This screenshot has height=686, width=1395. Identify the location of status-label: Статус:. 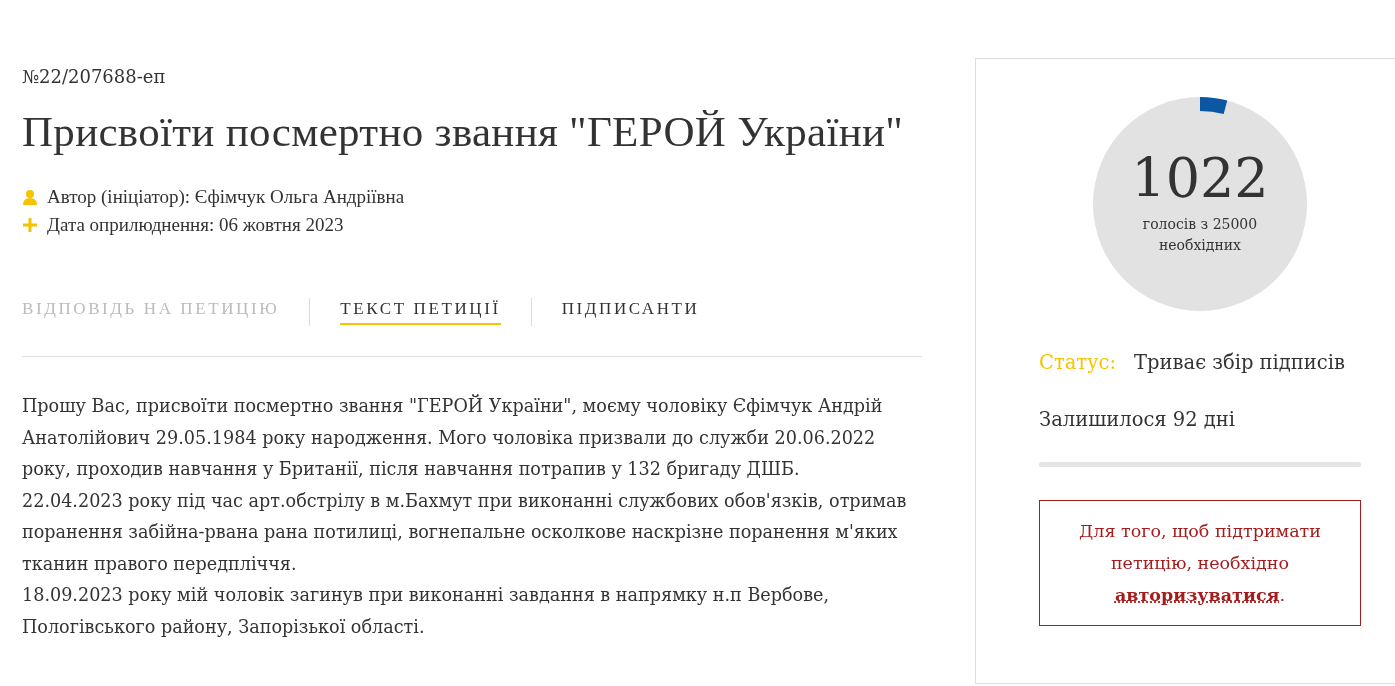
(1078, 362).